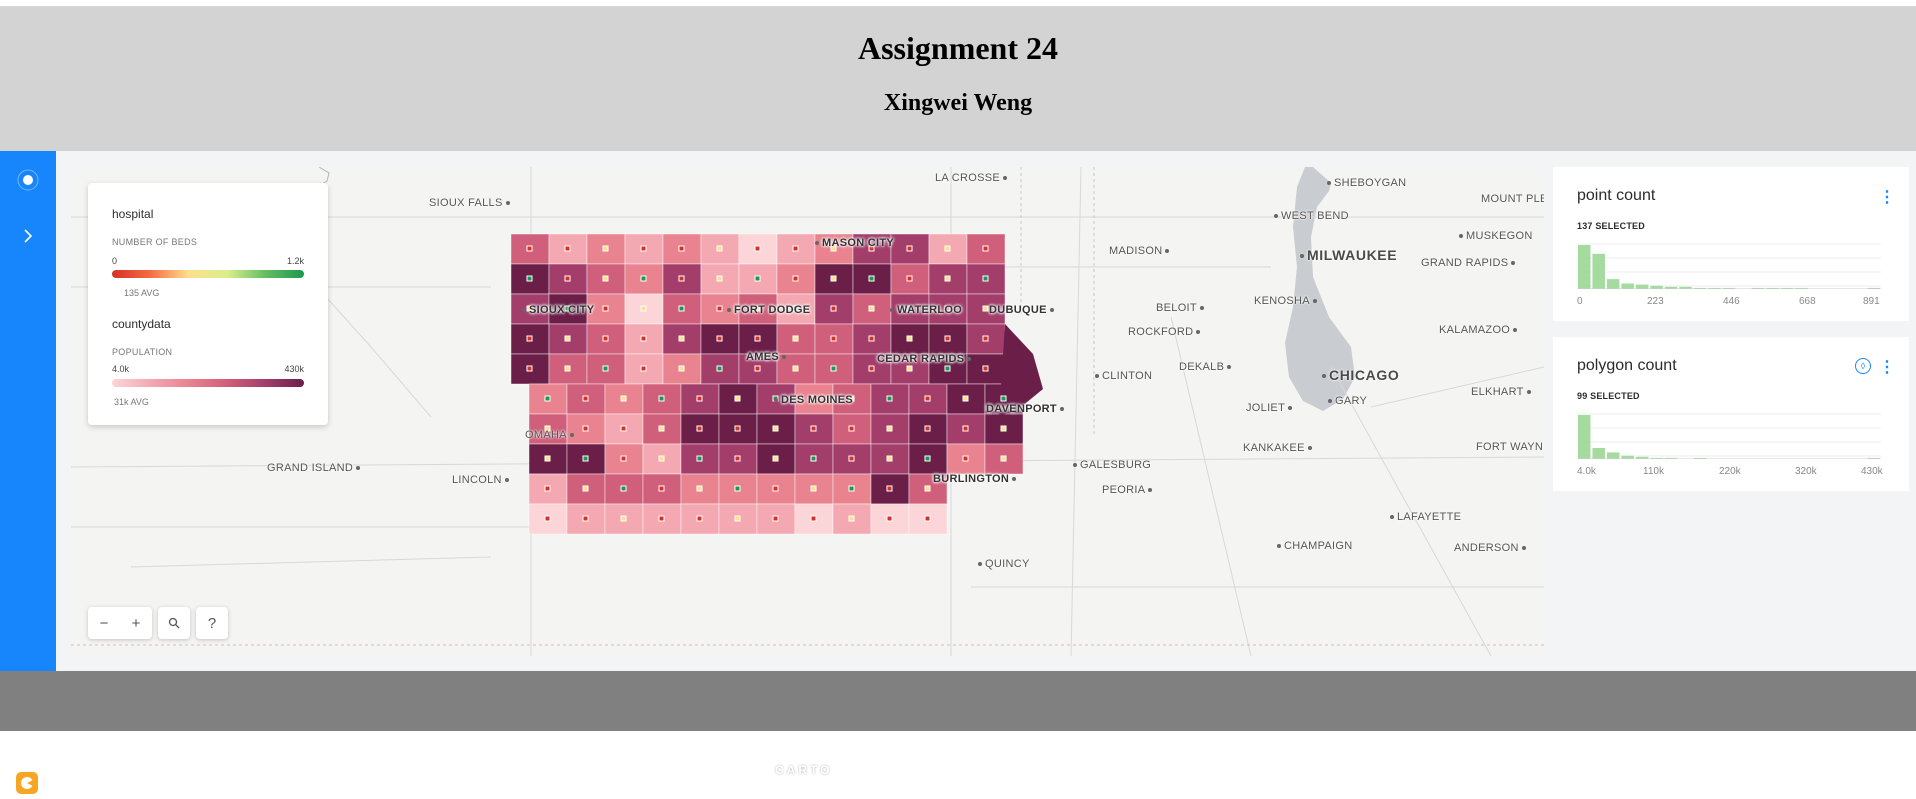  I want to click on search-icon, so click(174, 623).